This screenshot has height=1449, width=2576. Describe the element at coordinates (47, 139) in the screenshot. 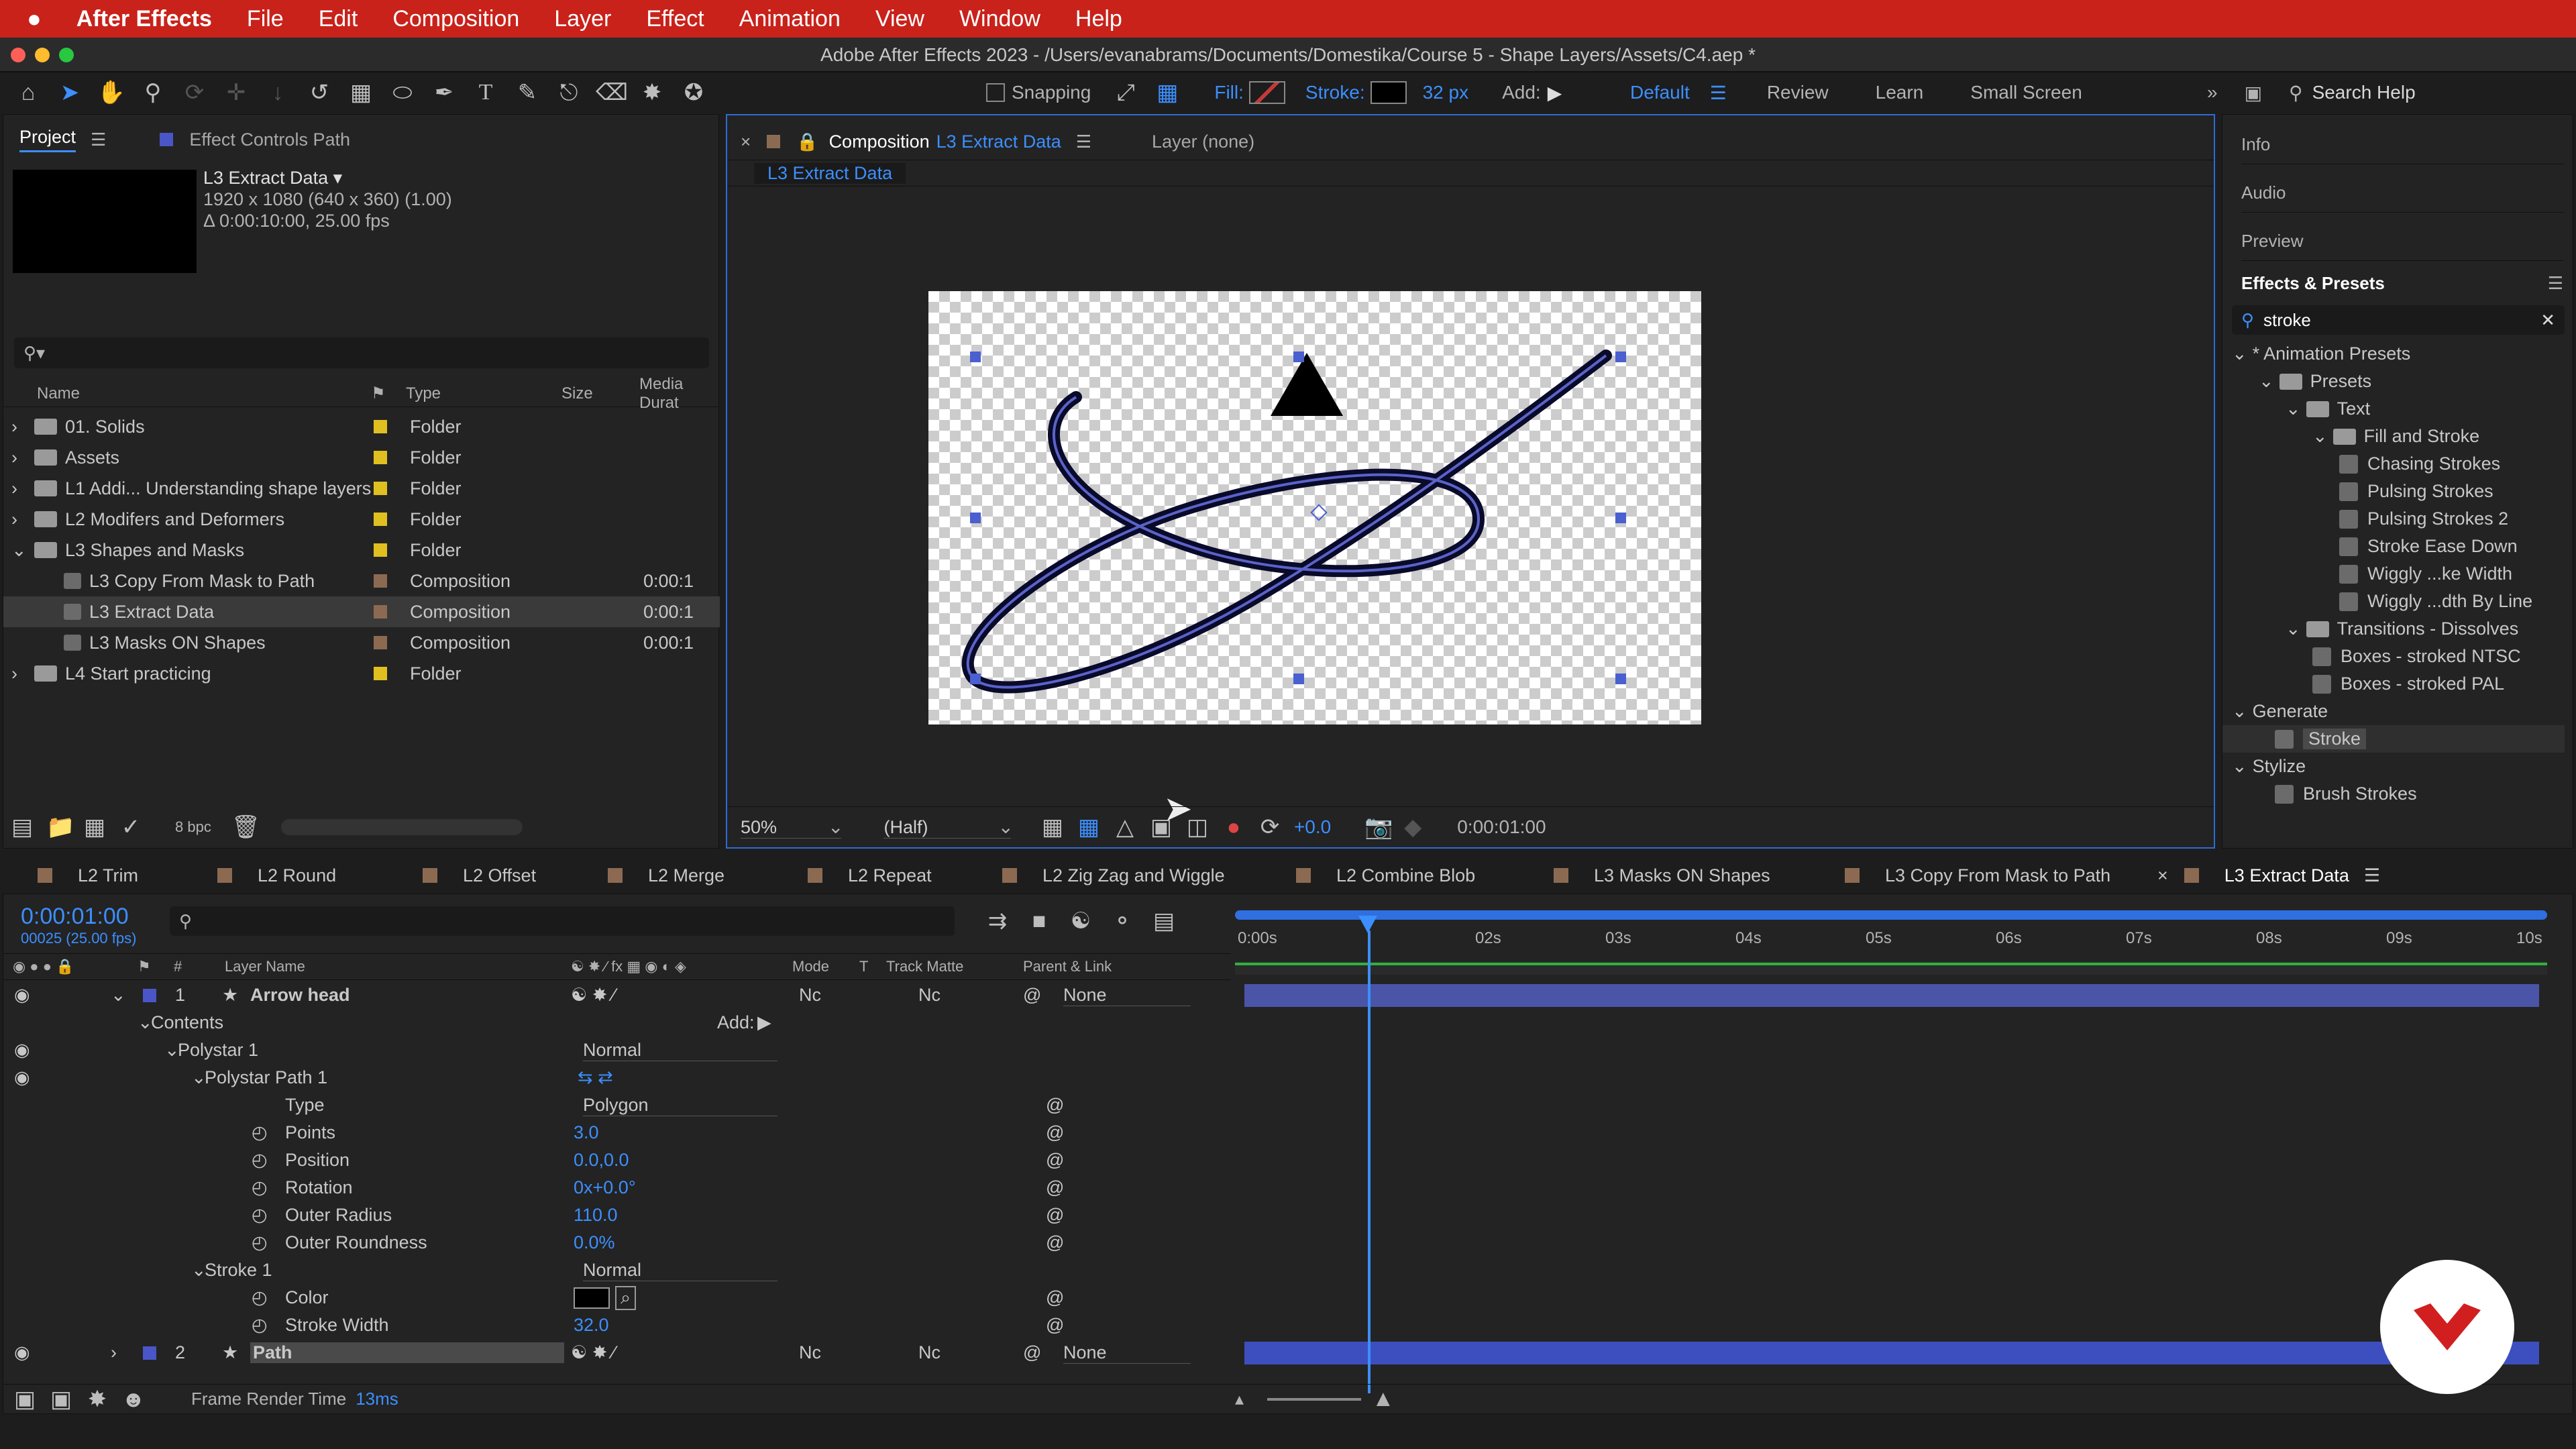

I see `tab-project: Project` at that location.